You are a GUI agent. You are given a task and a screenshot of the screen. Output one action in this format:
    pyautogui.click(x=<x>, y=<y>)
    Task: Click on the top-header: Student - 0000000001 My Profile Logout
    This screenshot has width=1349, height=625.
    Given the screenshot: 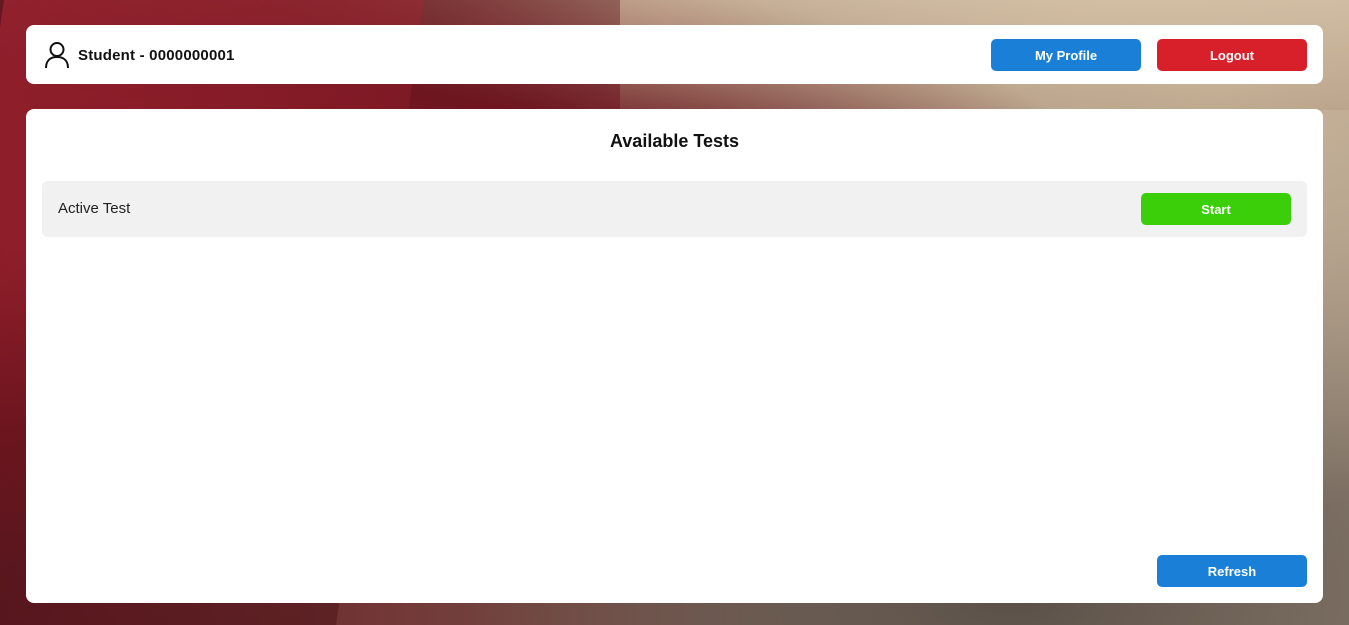 What is the action you would take?
    pyautogui.click(x=674, y=54)
    